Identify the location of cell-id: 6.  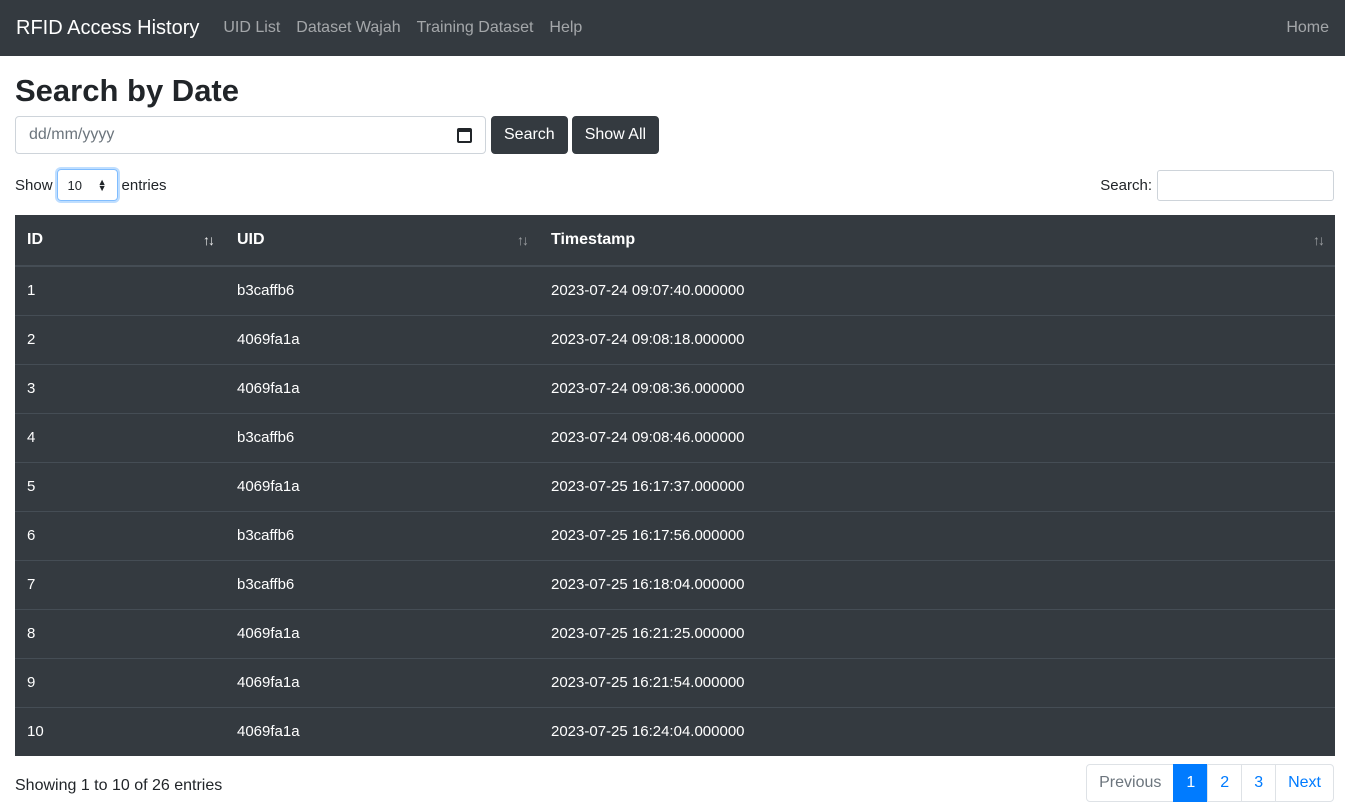
(120, 535).